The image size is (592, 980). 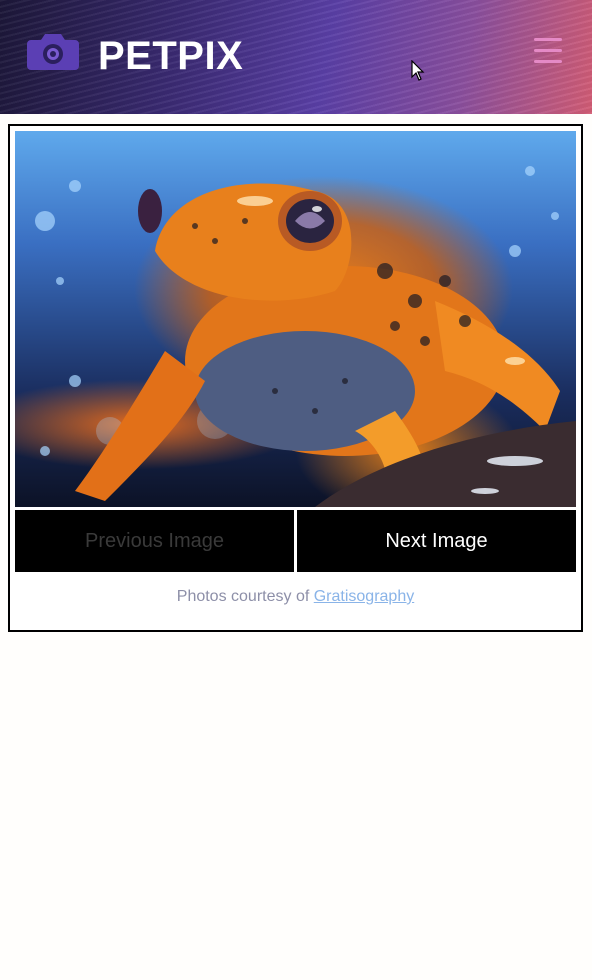 What do you see at coordinates (170, 56) in the screenshot?
I see `brand-title: PETPIX` at bounding box center [170, 56].